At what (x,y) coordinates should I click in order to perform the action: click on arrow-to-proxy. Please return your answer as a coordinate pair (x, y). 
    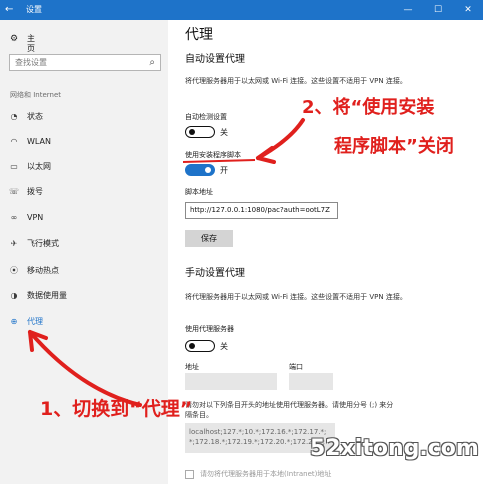
    Looking at the image, I should click on (85, 368).